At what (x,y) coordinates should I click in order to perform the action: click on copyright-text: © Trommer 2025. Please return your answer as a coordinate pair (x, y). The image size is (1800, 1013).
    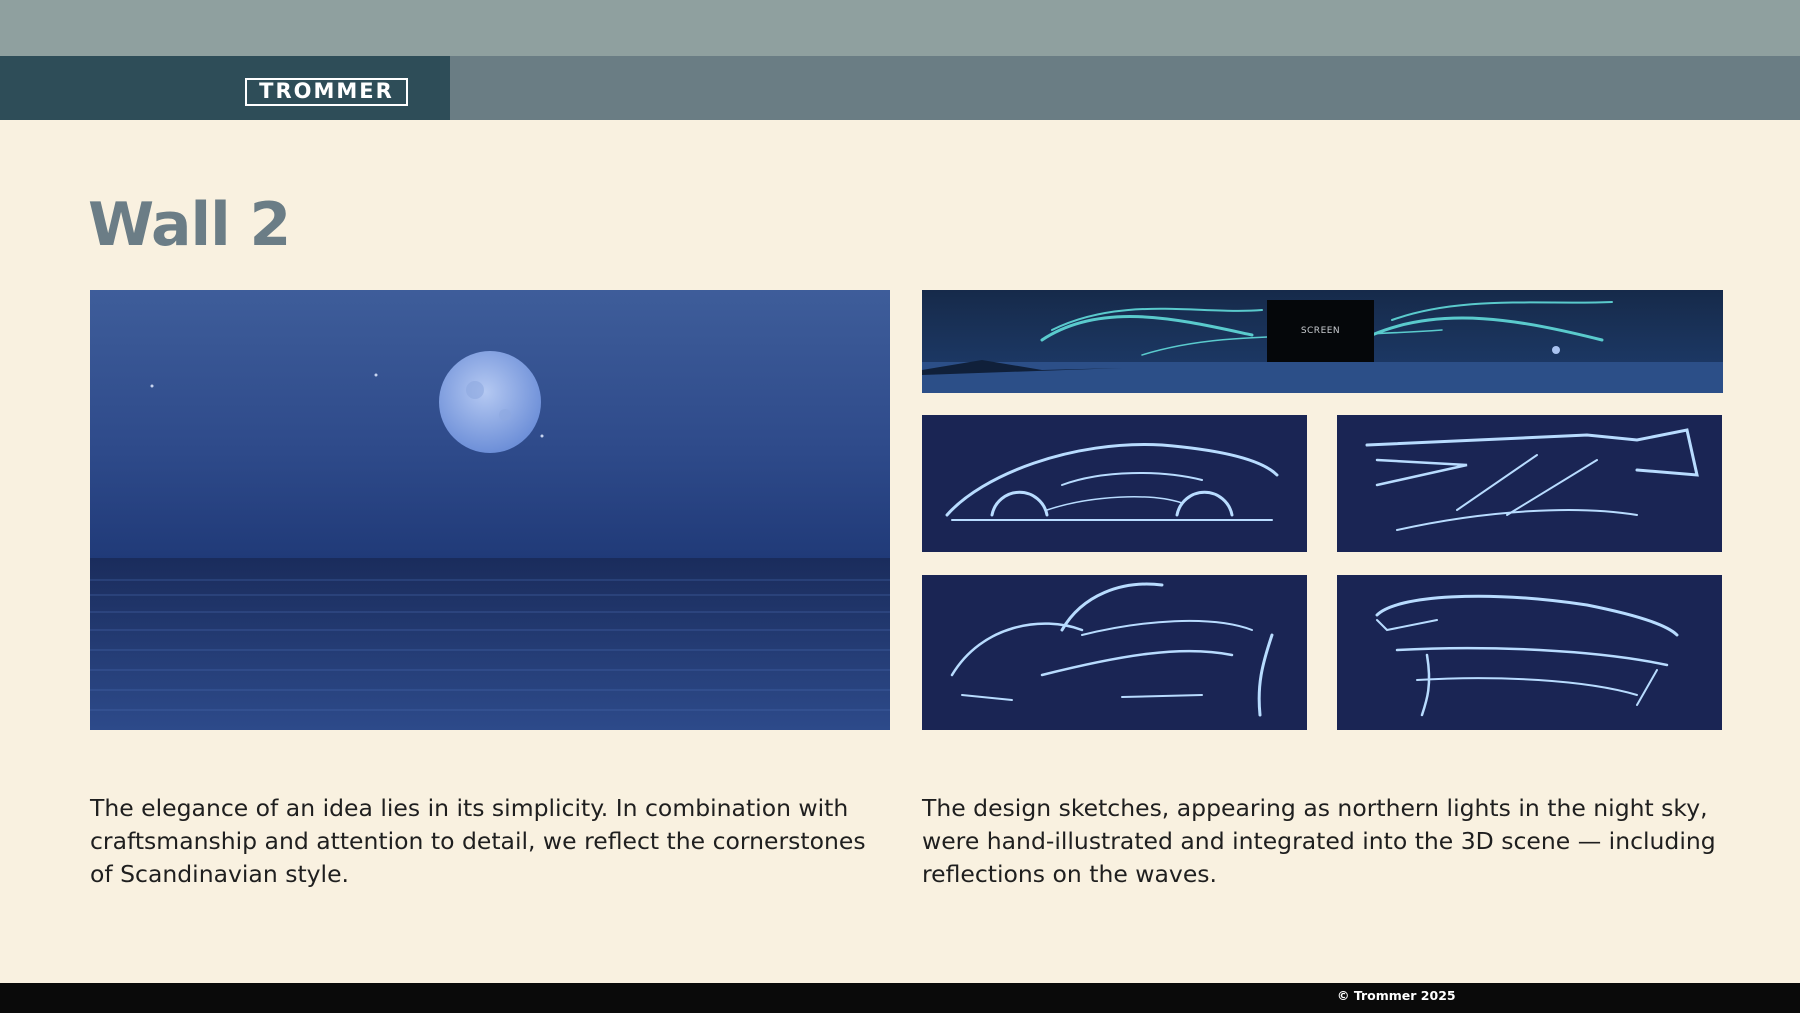
    Looking at the image, I should click on (1396, 995).